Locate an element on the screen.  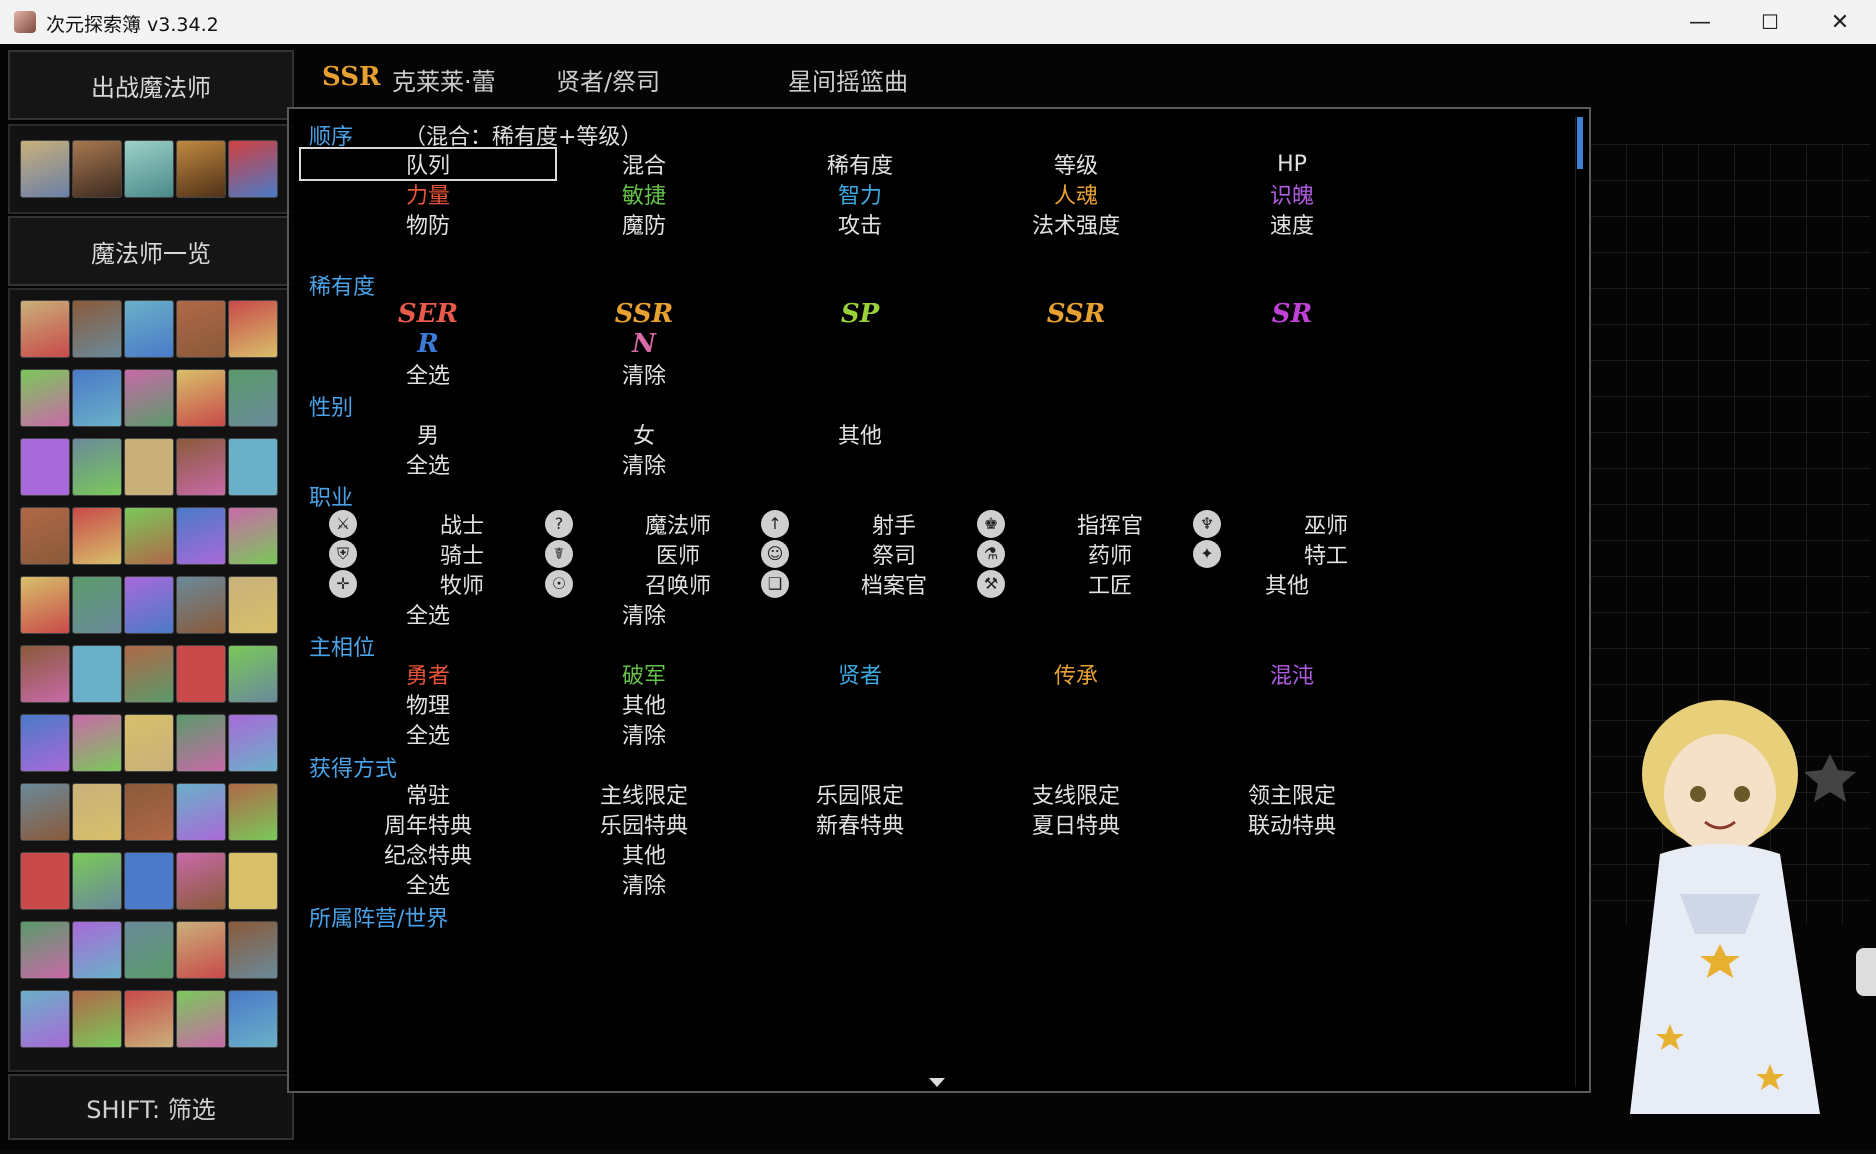
char-song: 星间摇篮曲 is located at coordinates (848, 82).